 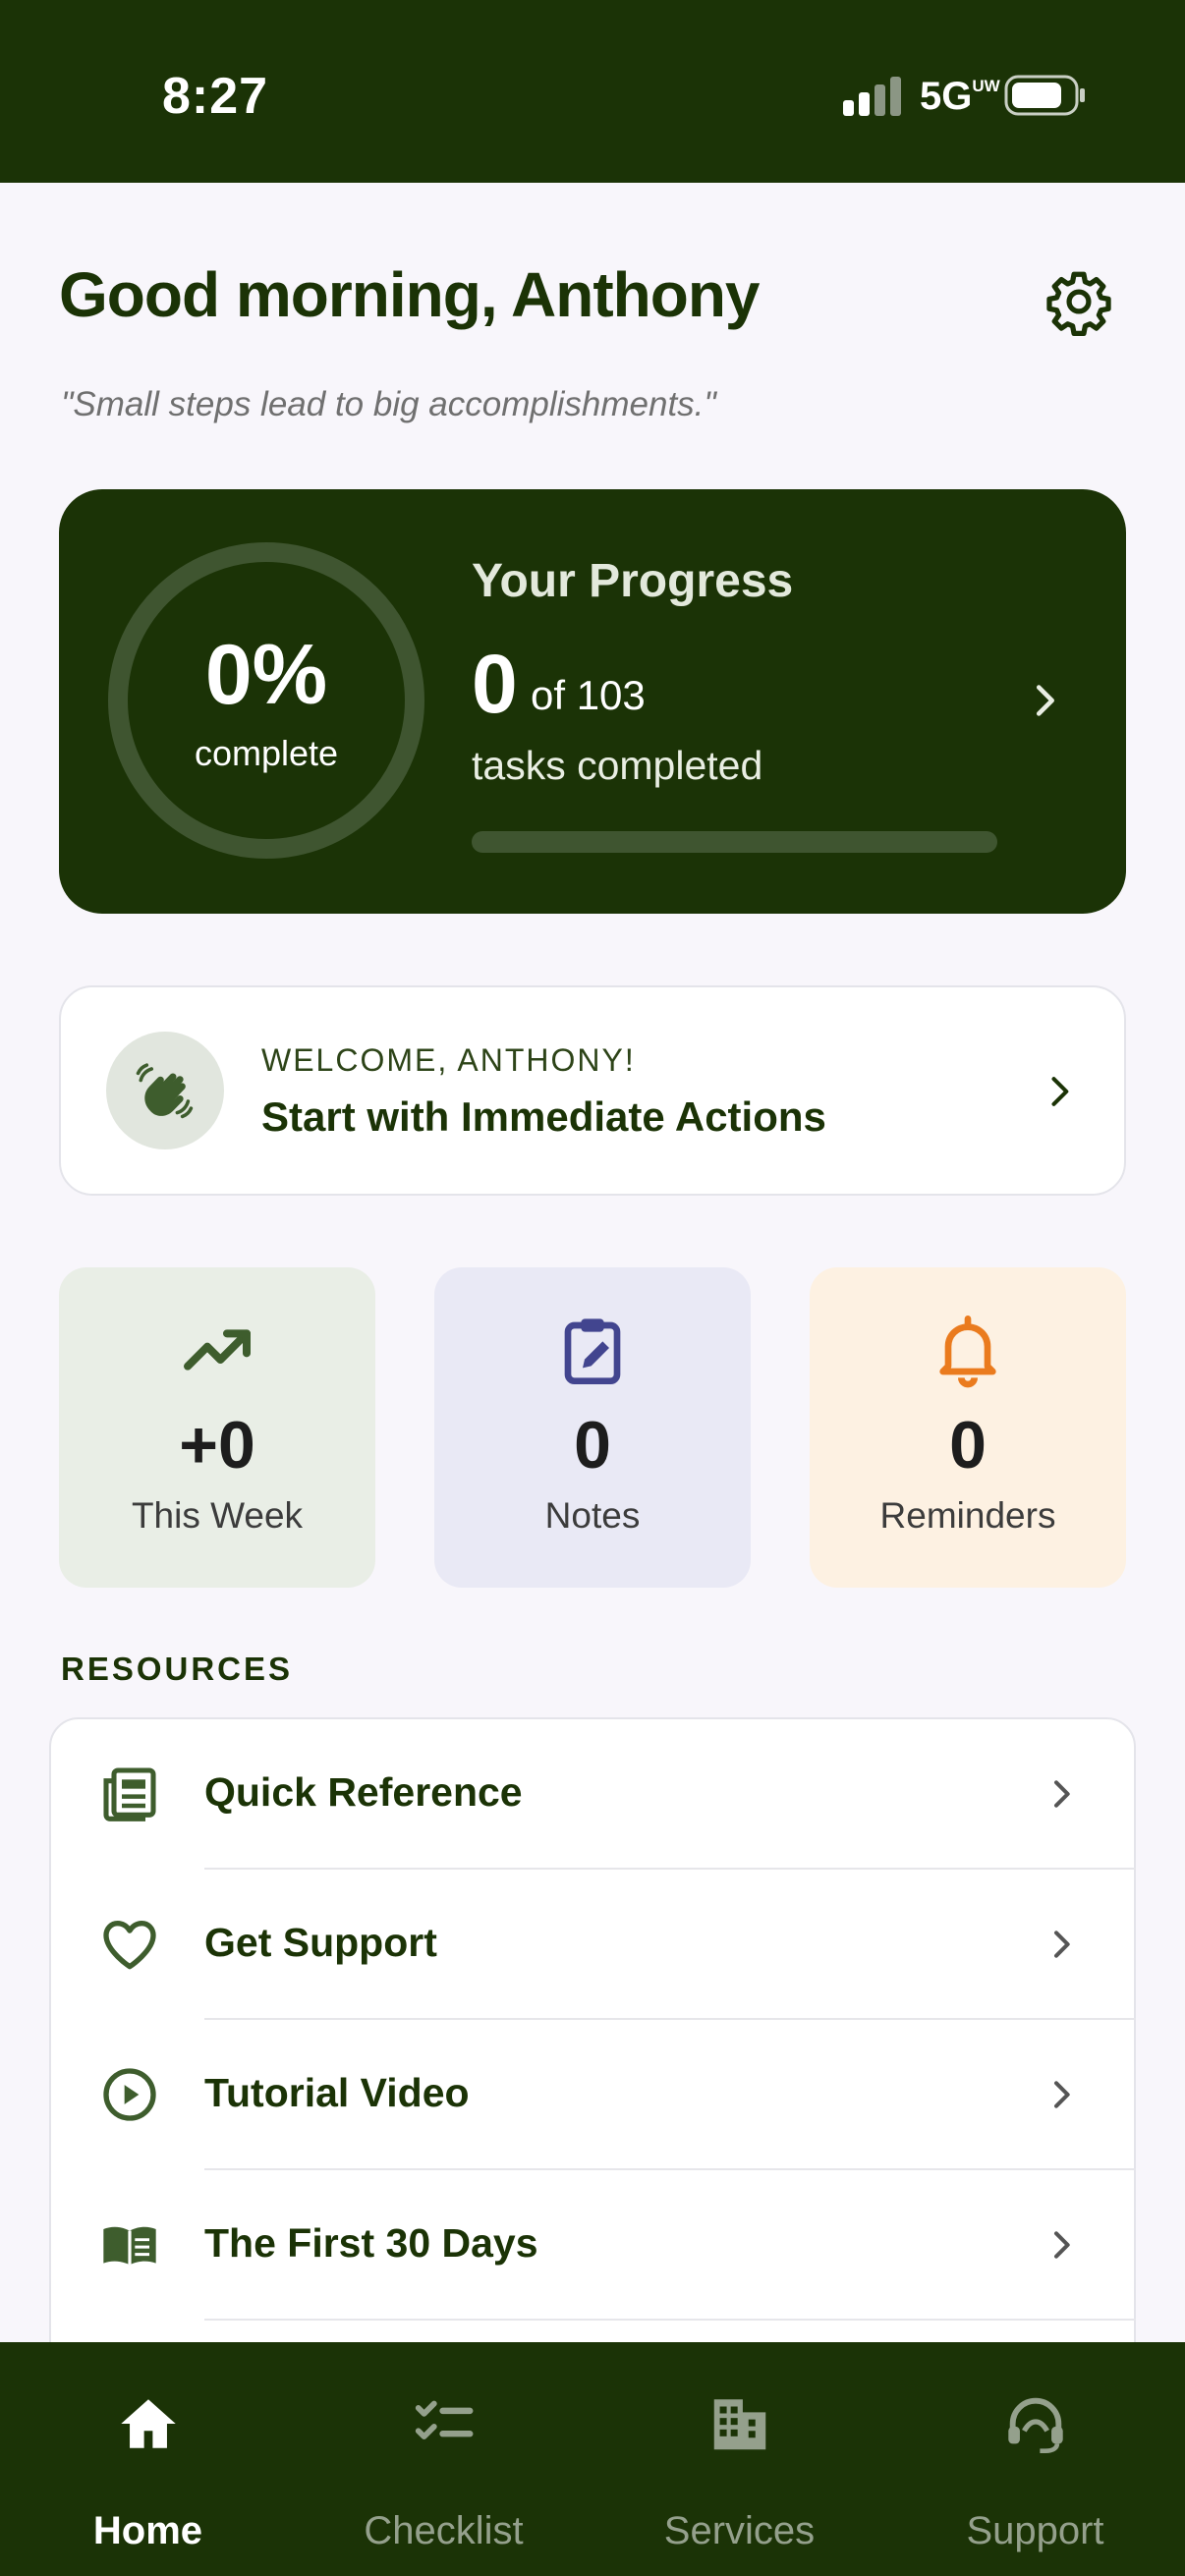 I want to click on stat-card-reminders: 0 Reminders, so click(x=968, y=1427).